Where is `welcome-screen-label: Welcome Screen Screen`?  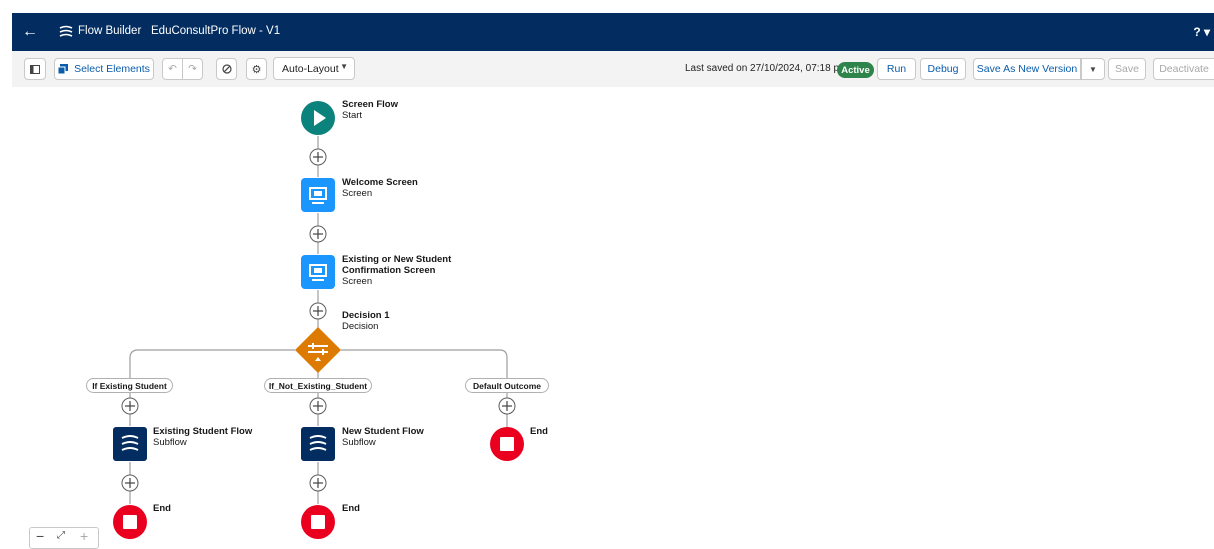 welcome-screen-label: Welcome Screen Screen is located at coordinates (380, 188).